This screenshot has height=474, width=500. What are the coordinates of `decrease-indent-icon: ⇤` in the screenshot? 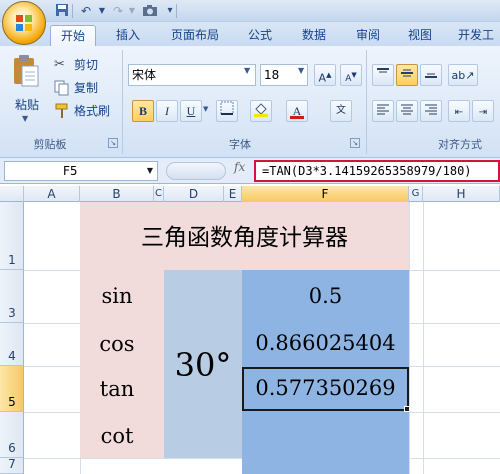 It's located at (459, 112).